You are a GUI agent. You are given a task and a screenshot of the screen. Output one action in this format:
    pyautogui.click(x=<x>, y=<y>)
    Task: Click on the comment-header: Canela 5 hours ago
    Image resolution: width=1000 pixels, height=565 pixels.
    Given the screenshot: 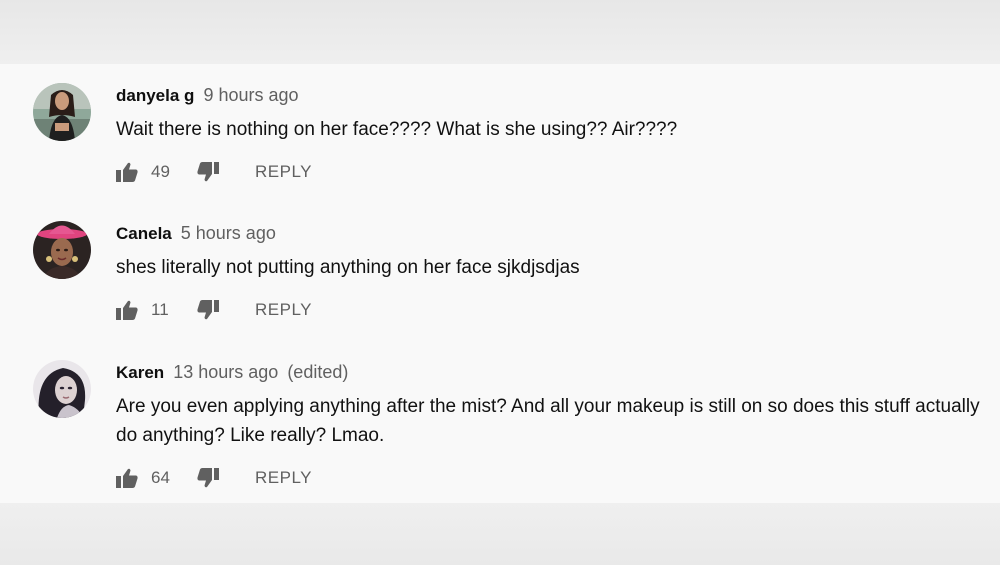 What is the action you would take?
    pyautogui.click(x=551, y=233)
    